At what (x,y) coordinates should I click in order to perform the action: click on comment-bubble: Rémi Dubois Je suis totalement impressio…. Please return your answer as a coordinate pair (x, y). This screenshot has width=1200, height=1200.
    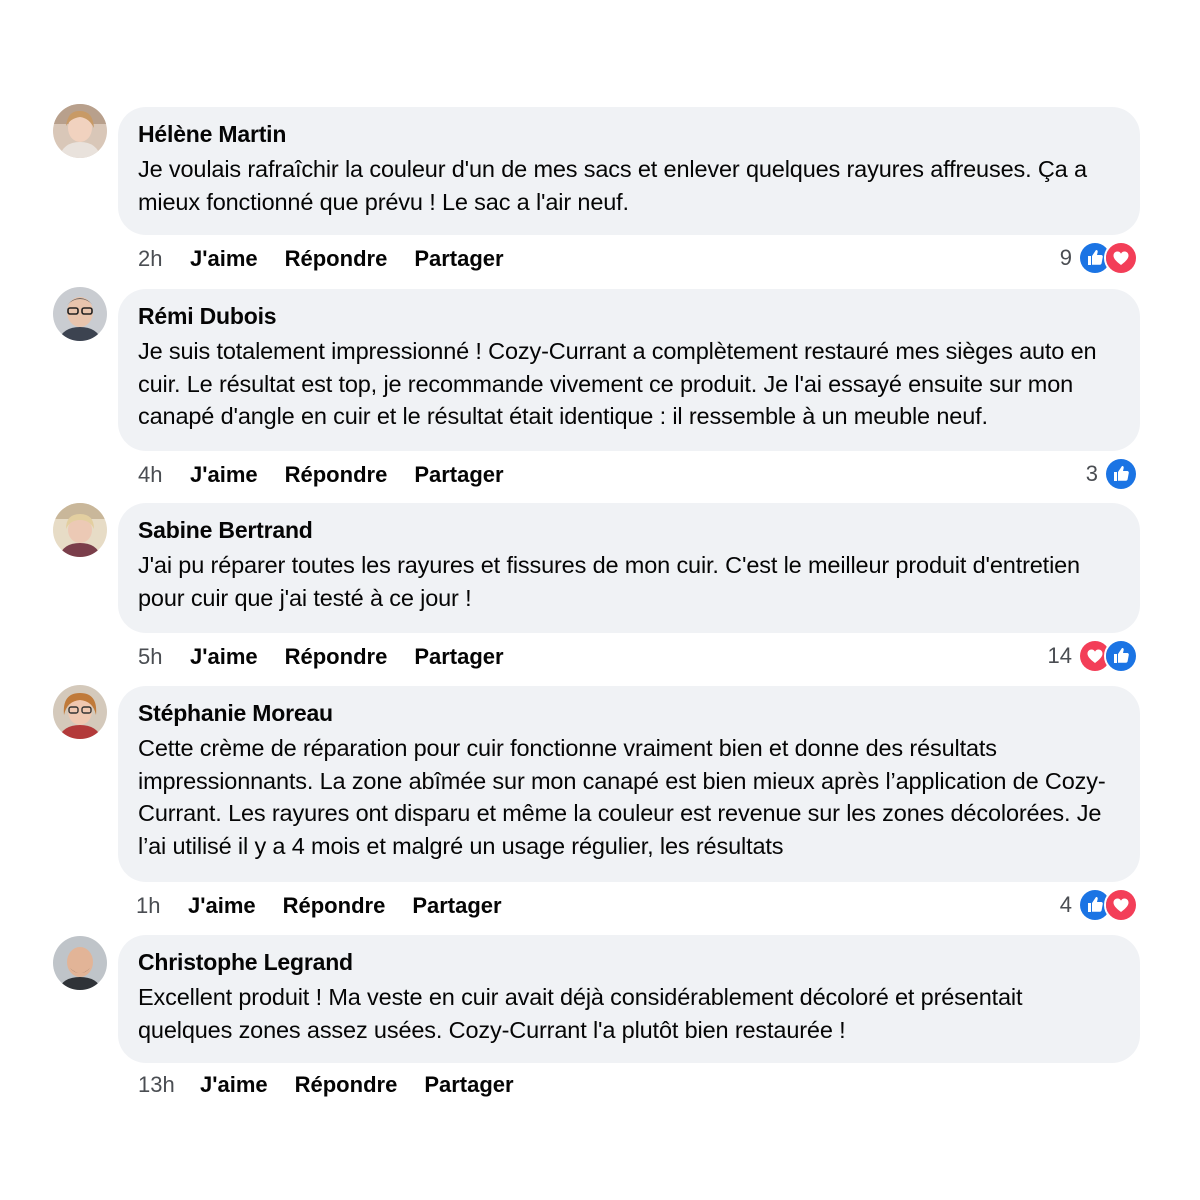
    Looking at the image, I should click on (629, 370).